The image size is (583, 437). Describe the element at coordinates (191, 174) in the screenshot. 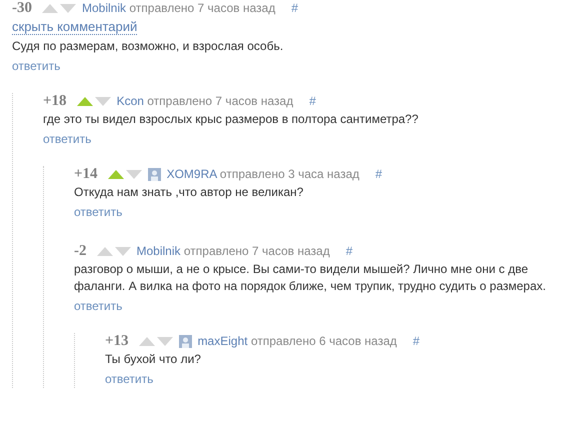

I see `author-link: XOM9RA` at that location.